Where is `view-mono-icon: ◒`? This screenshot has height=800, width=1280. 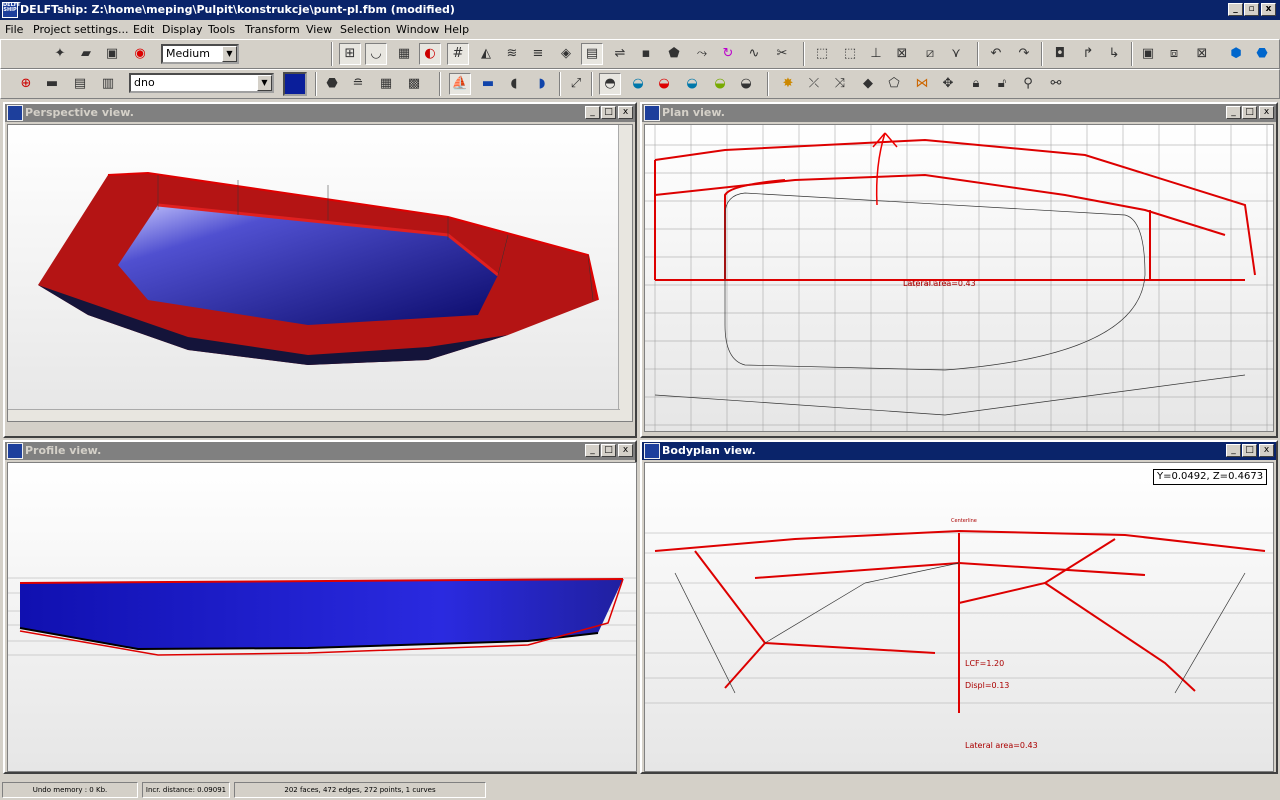
view-mono-icon: ◒ is located at coordinates (746, 84).